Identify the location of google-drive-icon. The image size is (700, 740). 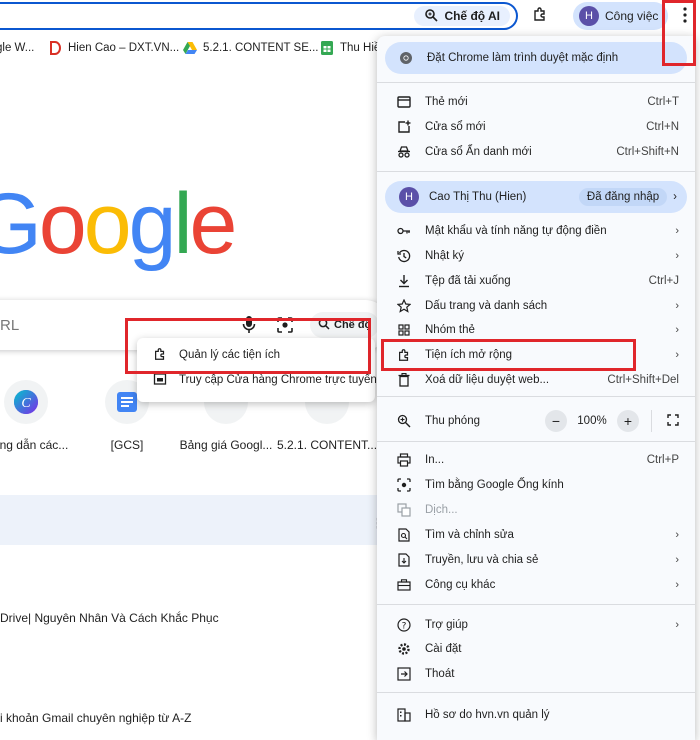
(190, 48).